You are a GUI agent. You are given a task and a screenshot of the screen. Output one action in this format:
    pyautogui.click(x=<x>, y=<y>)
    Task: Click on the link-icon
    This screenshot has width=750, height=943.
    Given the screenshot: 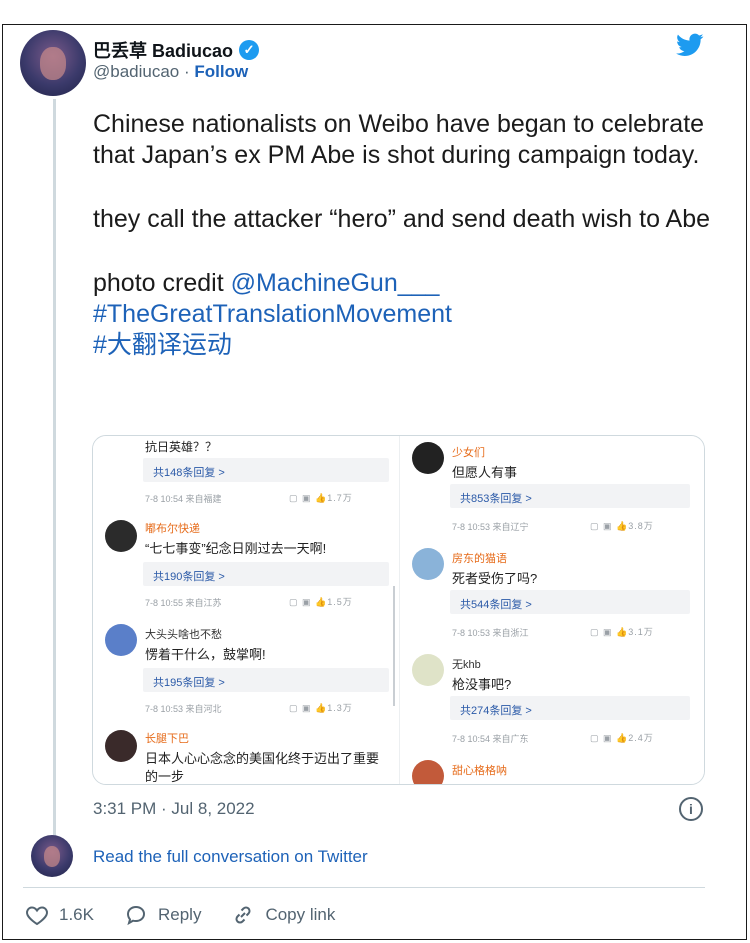 What is the action you would take?
    pyautogui.click(x=243, y=915)
    